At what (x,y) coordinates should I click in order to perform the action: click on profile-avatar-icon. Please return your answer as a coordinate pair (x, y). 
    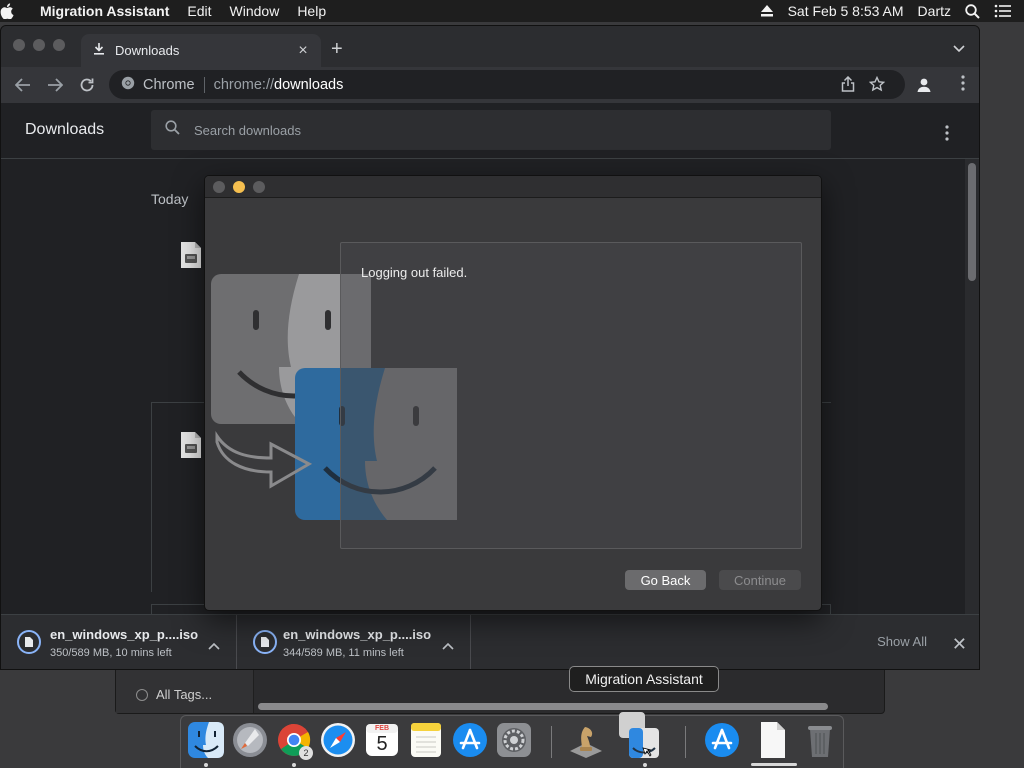
    Looking at the image, I should click on (924, 85).